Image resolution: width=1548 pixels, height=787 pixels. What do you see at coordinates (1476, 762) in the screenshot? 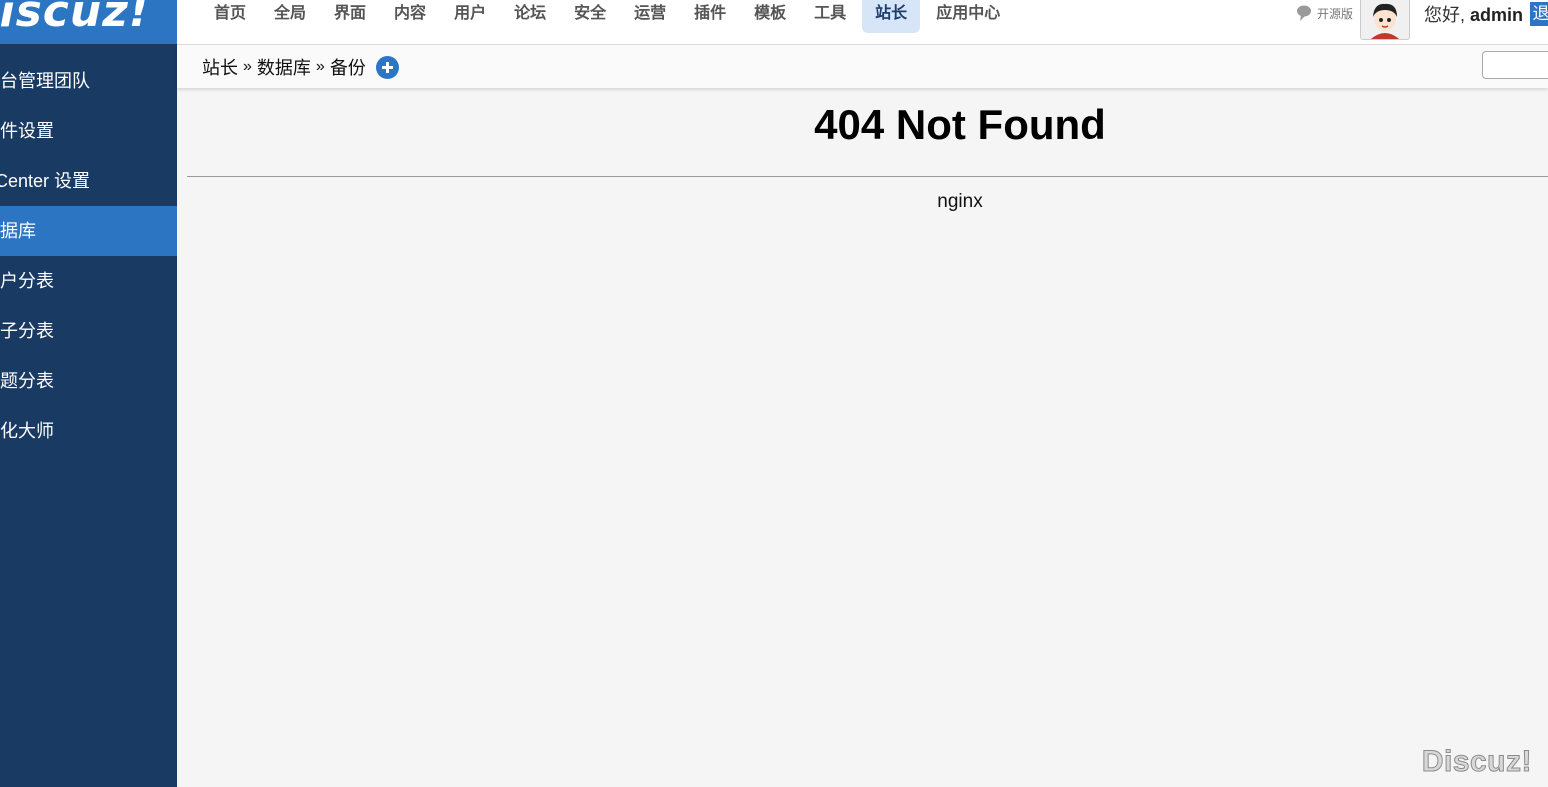
I see `discuz-watermark: Discuz!` at bounding box center [1476, 762].